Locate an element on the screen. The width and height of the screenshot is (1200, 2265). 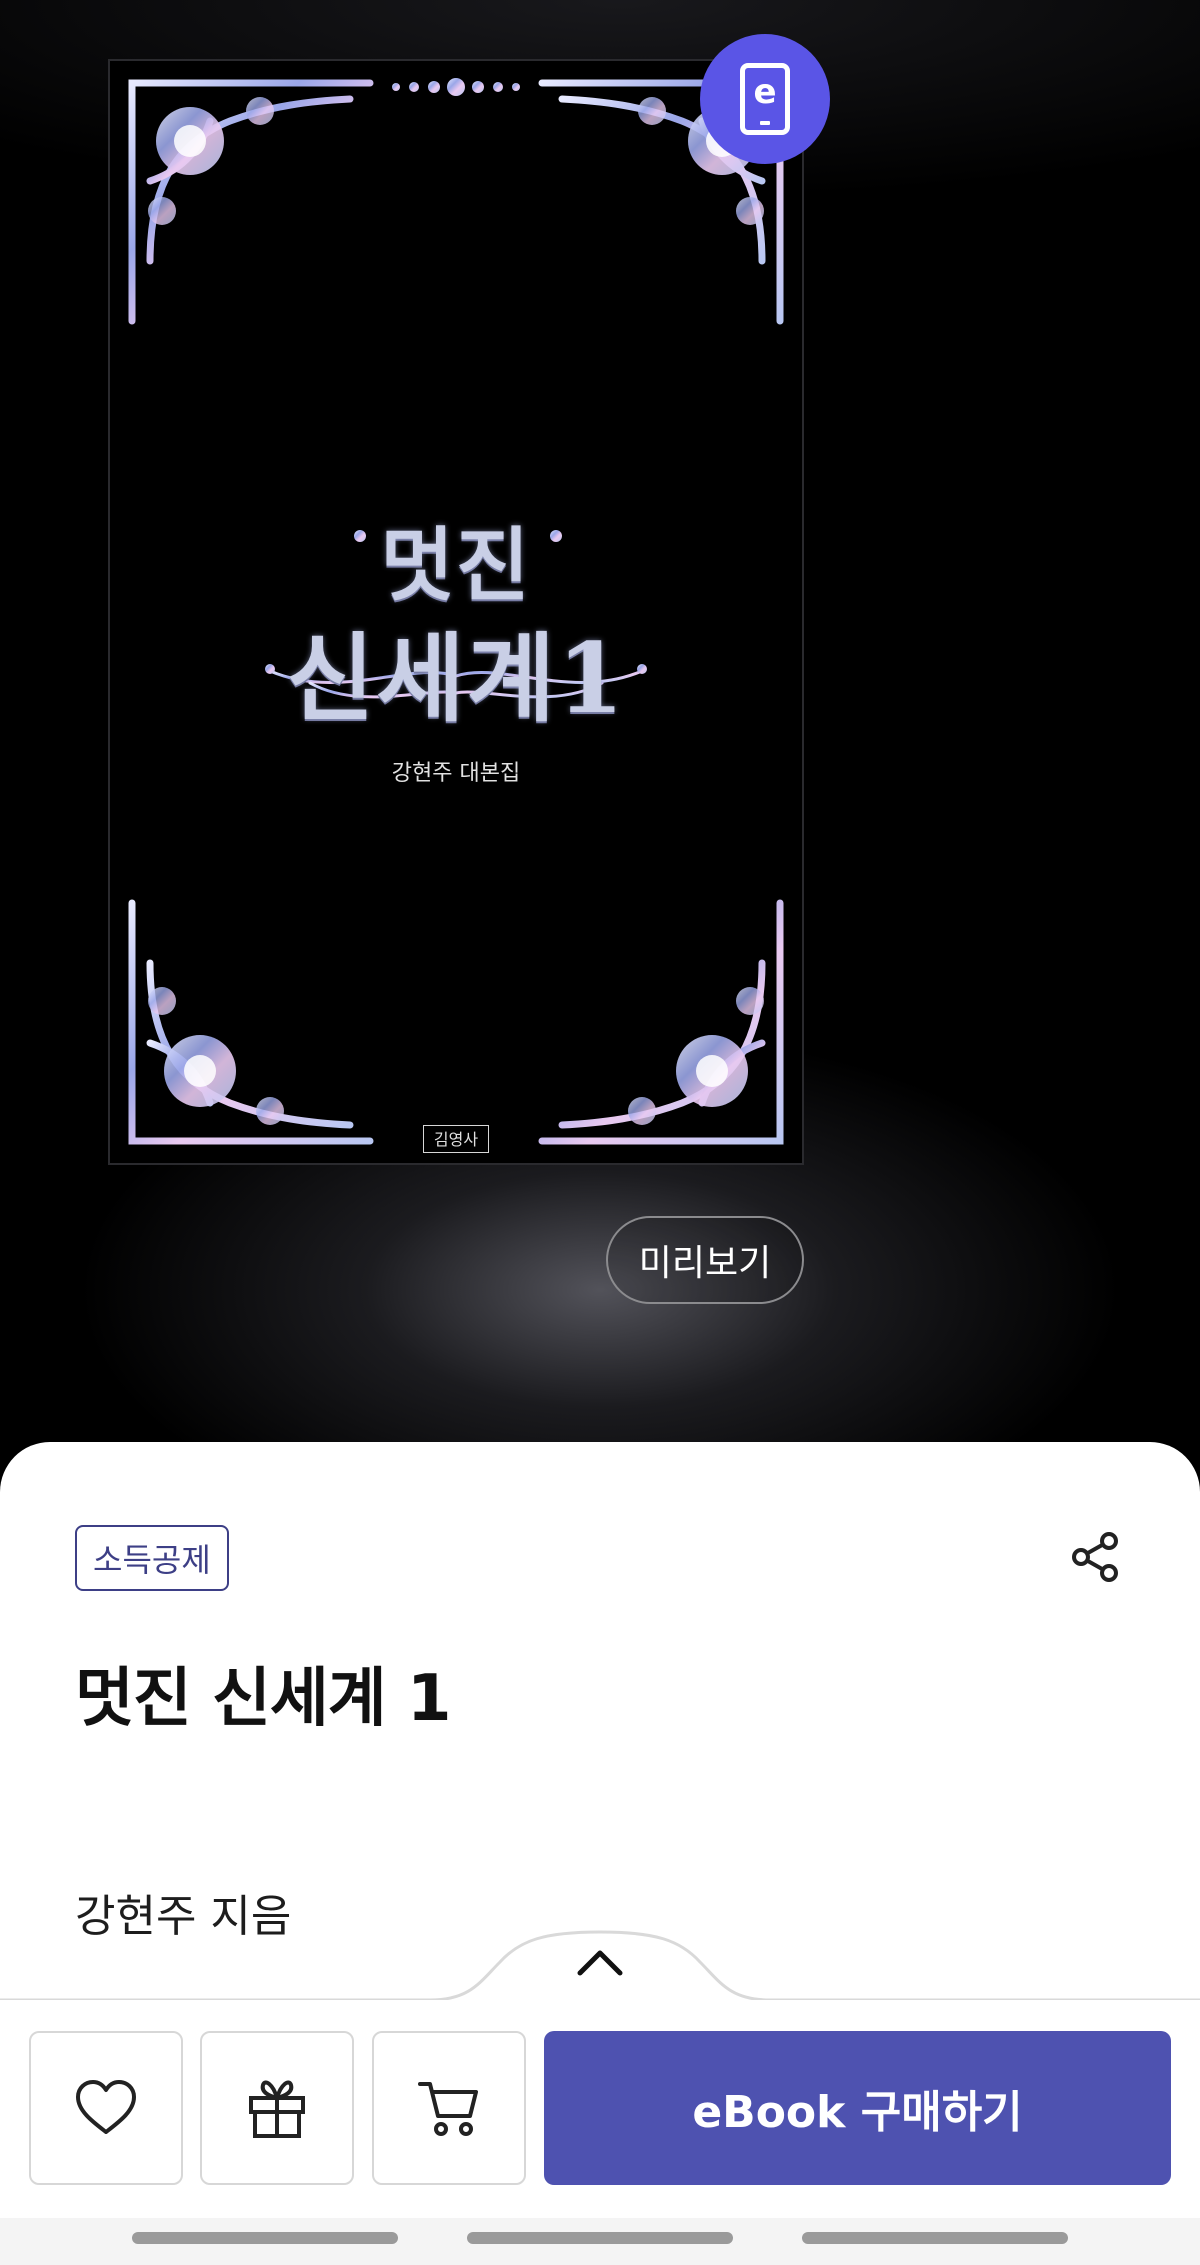
gift-button is located at coordinates (277, 2108).